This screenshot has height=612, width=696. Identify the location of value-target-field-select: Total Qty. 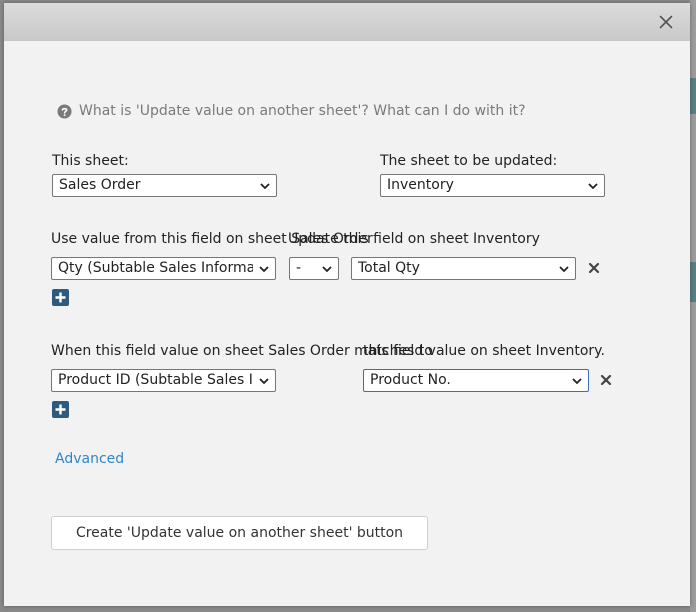
(463, 268).